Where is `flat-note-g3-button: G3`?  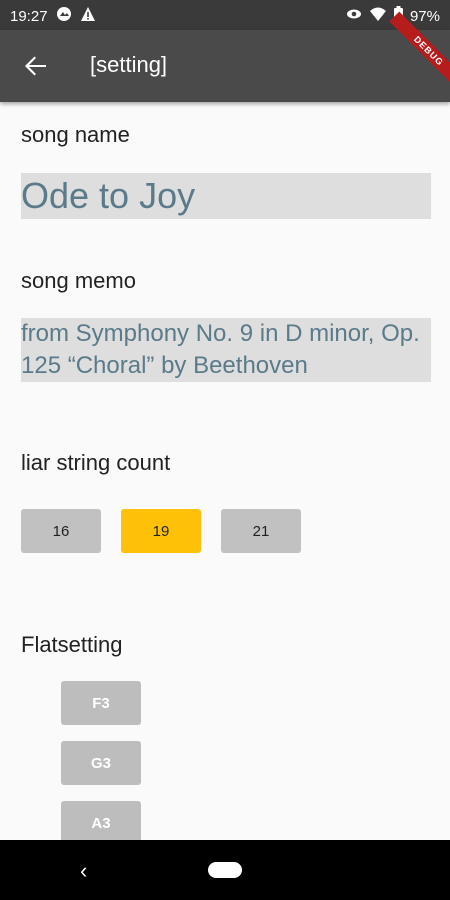
flat-note-g3-button: G3 is located at coordinates (101, 763).